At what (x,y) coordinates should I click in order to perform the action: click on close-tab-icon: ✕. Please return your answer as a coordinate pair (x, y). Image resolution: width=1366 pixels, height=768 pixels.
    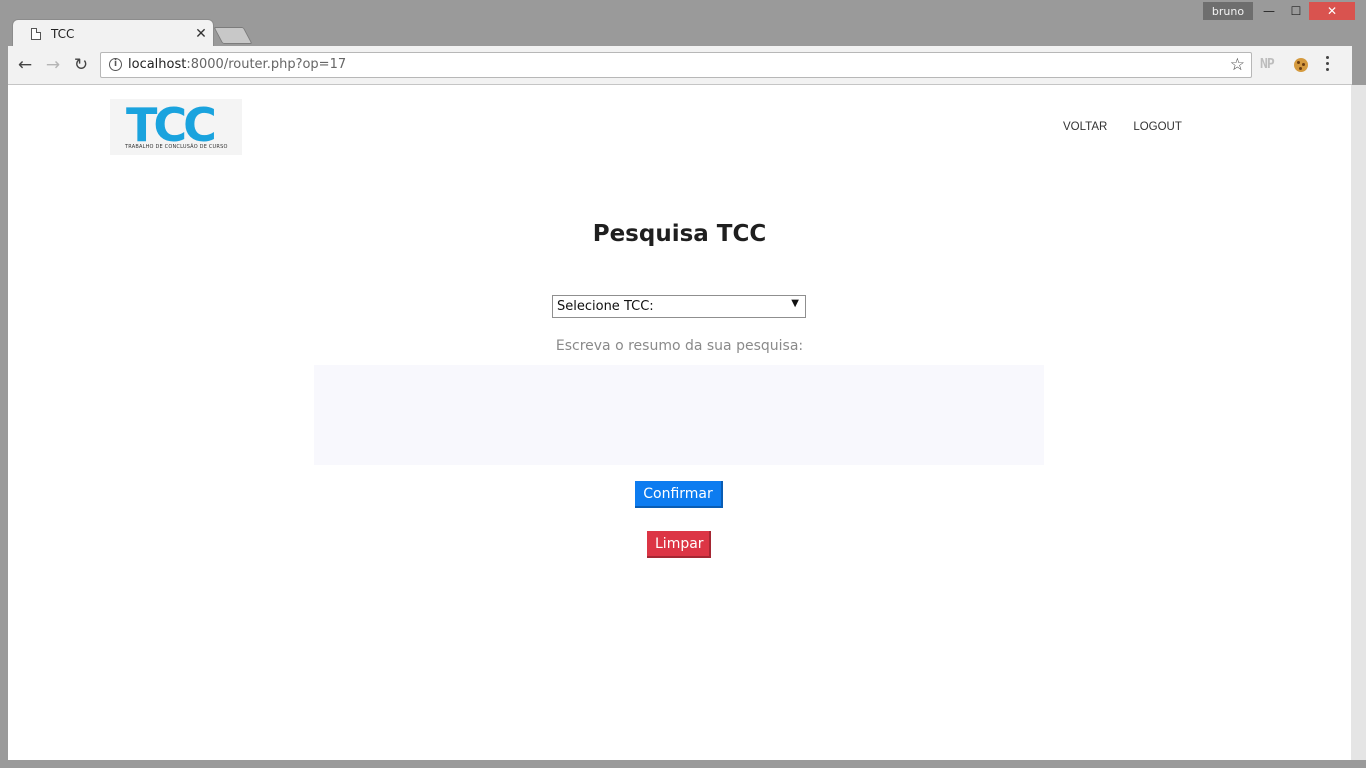
    Looking at the image, I should click on (201, 34).